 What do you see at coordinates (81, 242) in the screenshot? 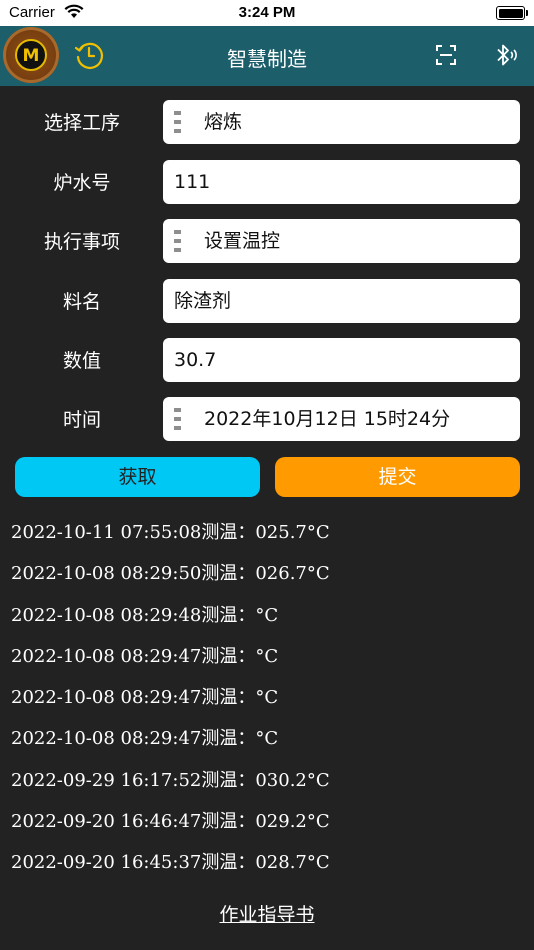
I see `task-label: 执行事项` at bounding box center [81, 242].